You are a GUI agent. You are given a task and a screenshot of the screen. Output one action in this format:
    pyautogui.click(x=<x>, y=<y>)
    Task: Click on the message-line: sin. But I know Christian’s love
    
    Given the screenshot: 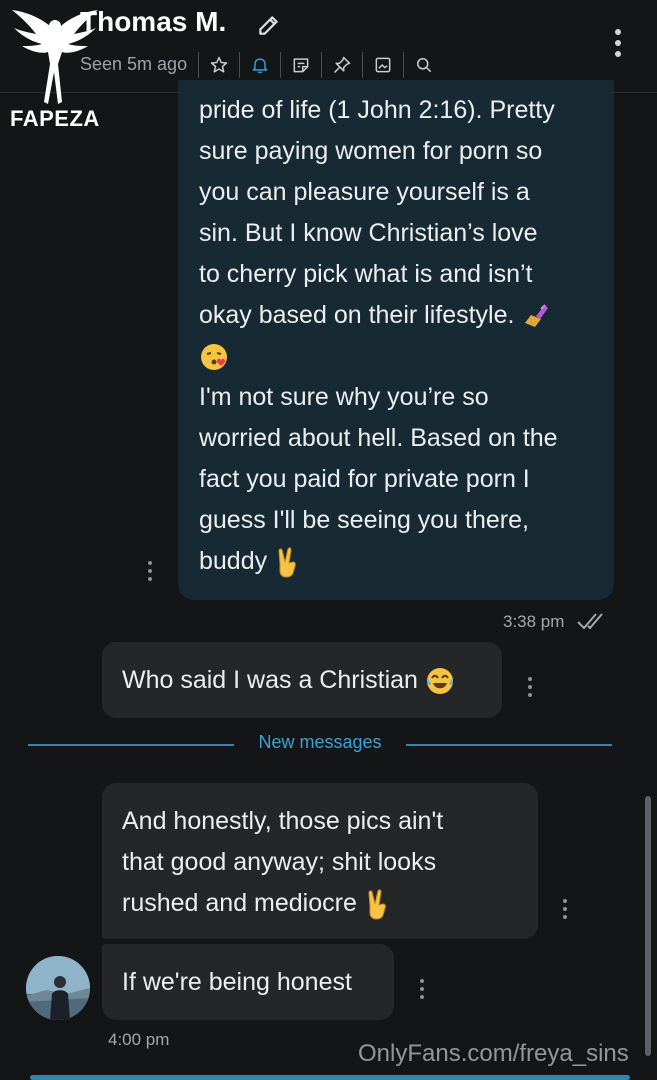 What is the action you would take?
    pyautogui.click(x=368, y=233)
    